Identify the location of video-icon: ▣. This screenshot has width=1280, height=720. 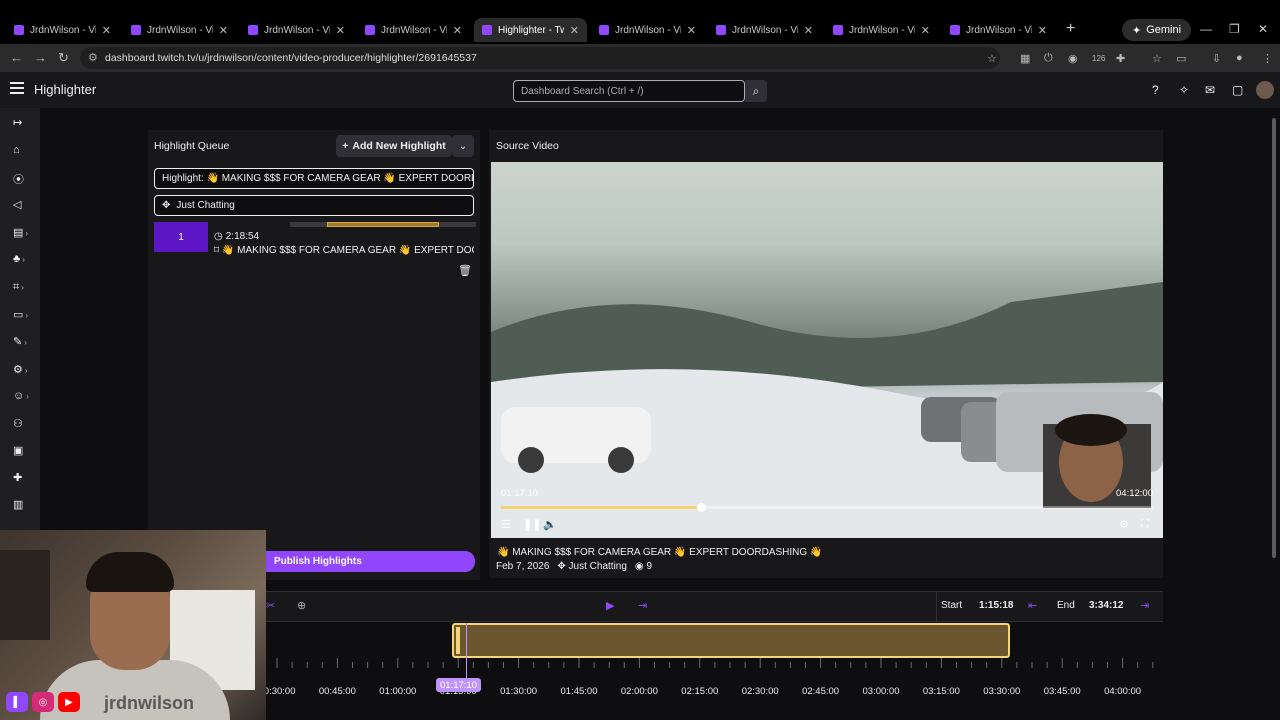
(18, 450).